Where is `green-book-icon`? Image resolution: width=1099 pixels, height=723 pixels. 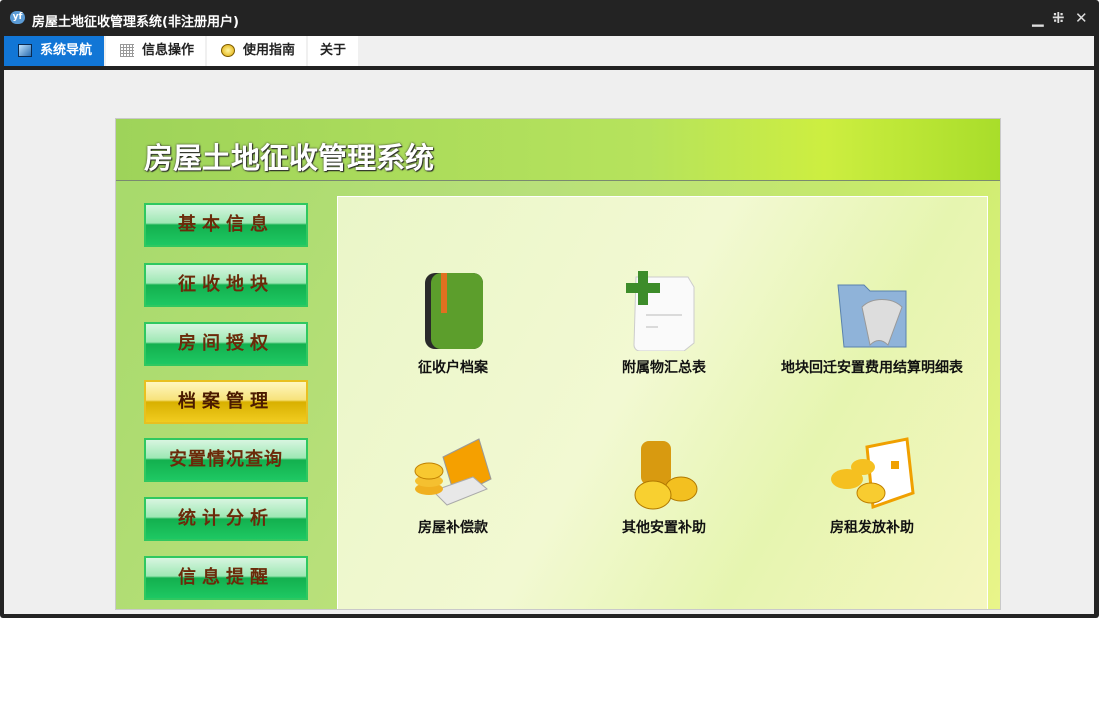
green-book-icon is located at coordinates (454, 311).